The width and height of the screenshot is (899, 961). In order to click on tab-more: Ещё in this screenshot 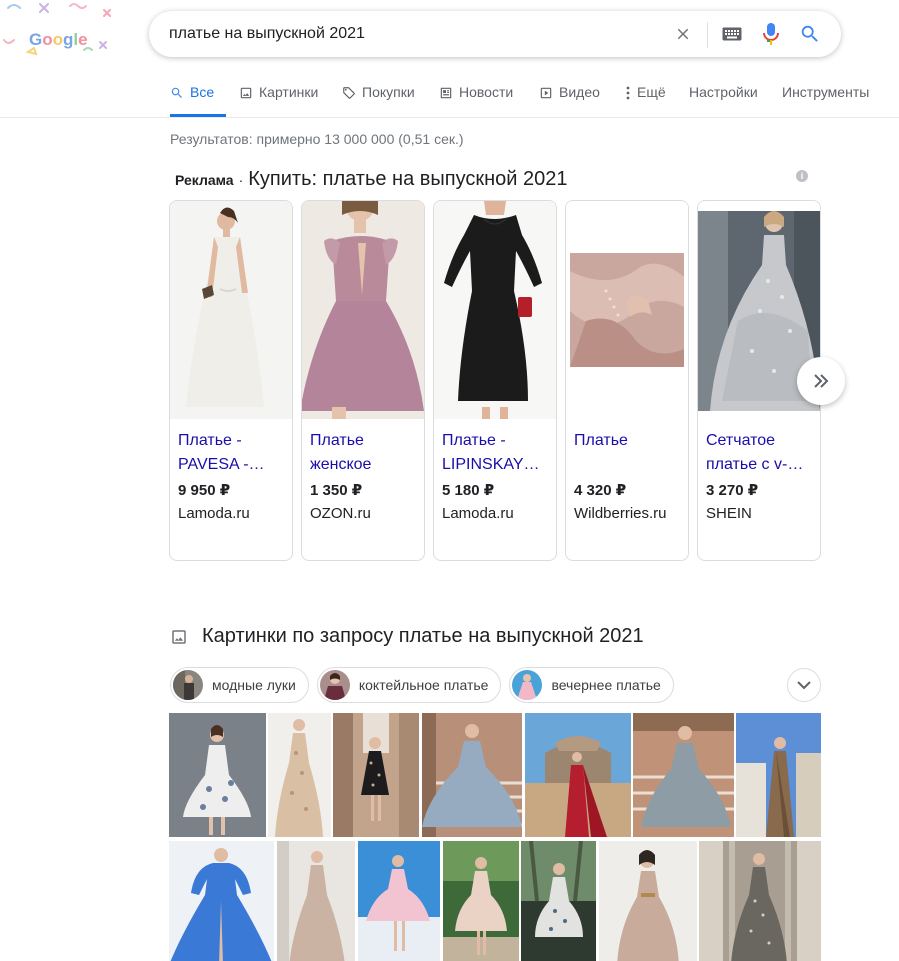, I will do `click(658, 100)`.